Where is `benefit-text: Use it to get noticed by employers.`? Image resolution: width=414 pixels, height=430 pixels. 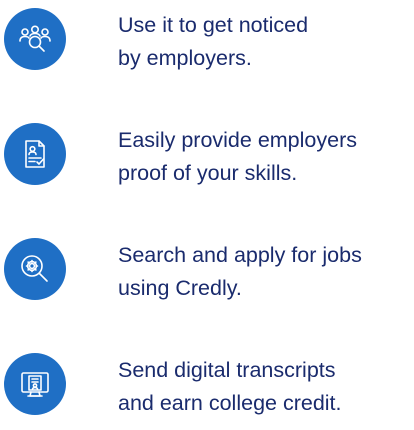 benefit-text: Use it to get noticed by employers. is located at coordinates (266, 42).